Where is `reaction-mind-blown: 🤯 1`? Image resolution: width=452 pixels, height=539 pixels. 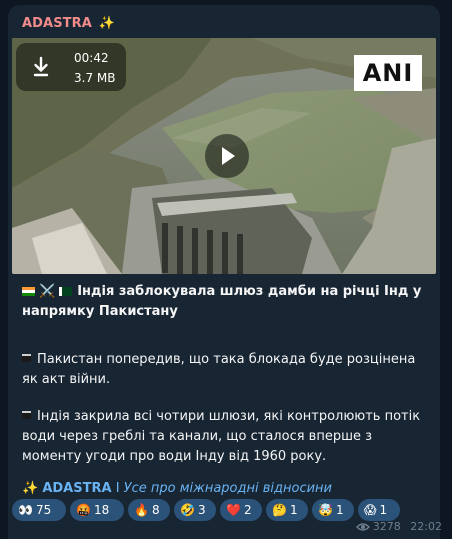 reaction-mind-blown: 🤯 1 is located at coordinates (333, 510).